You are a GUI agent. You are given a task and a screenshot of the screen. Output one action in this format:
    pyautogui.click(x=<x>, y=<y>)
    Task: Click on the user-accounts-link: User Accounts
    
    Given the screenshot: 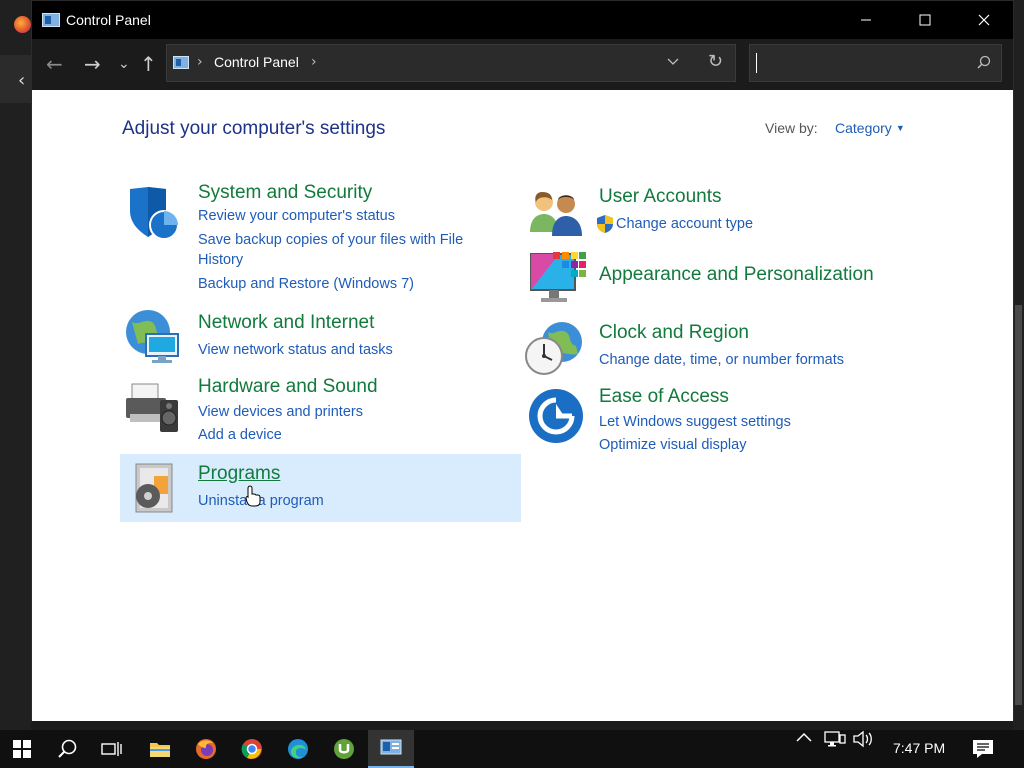 What is the action you would take?
    pyautogui.click(x=749, y=197)
    